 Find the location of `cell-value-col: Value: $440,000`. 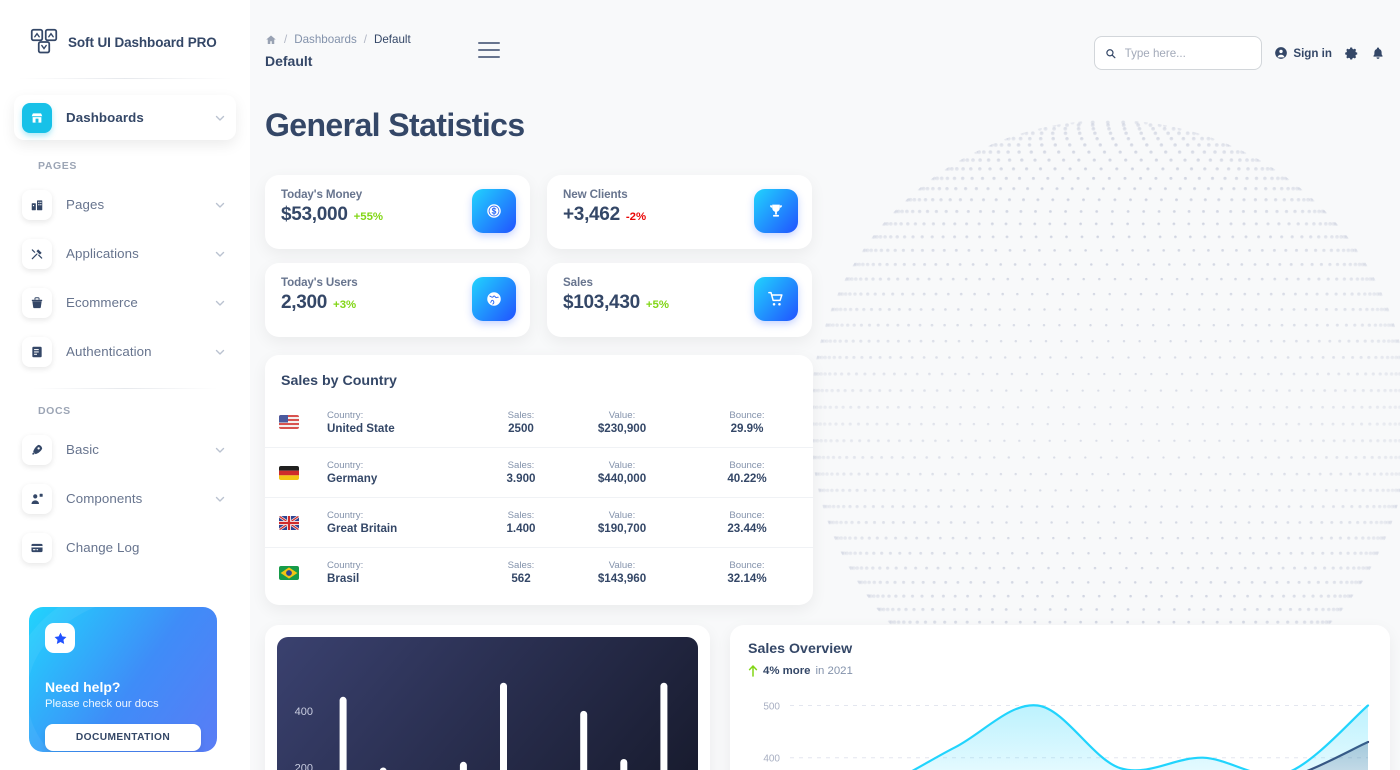

cell-value-col: Value: $440,000 is located at coordinates (622, 472).